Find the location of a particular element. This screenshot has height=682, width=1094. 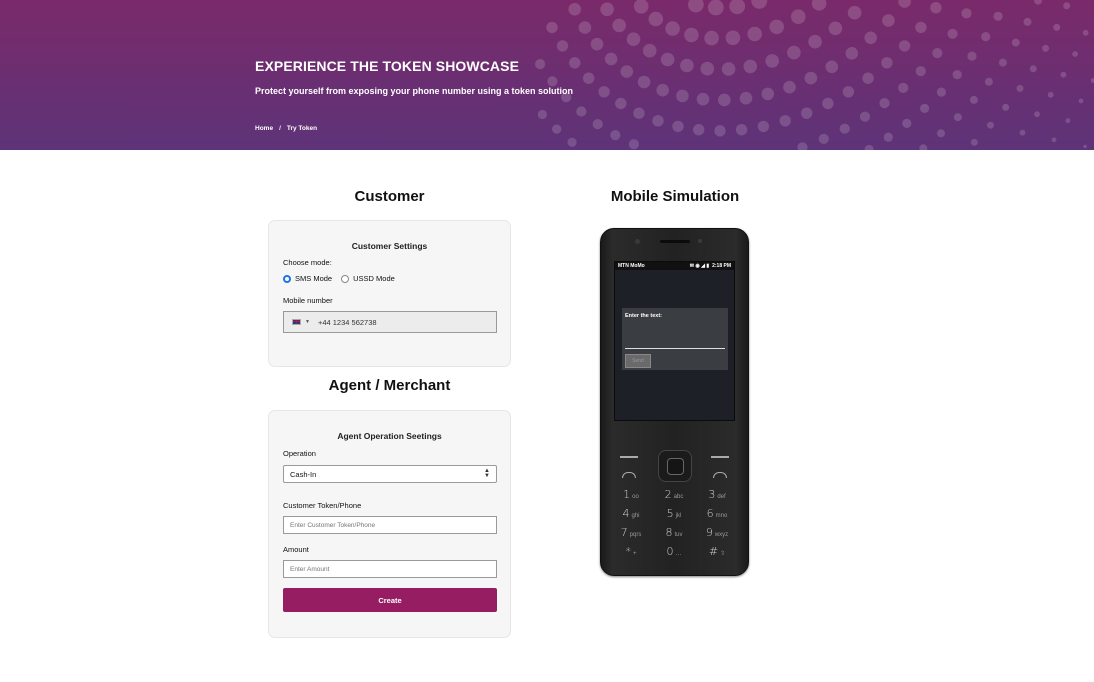

breadcrumb-current: Try Token is located at coordinates (302, 128).